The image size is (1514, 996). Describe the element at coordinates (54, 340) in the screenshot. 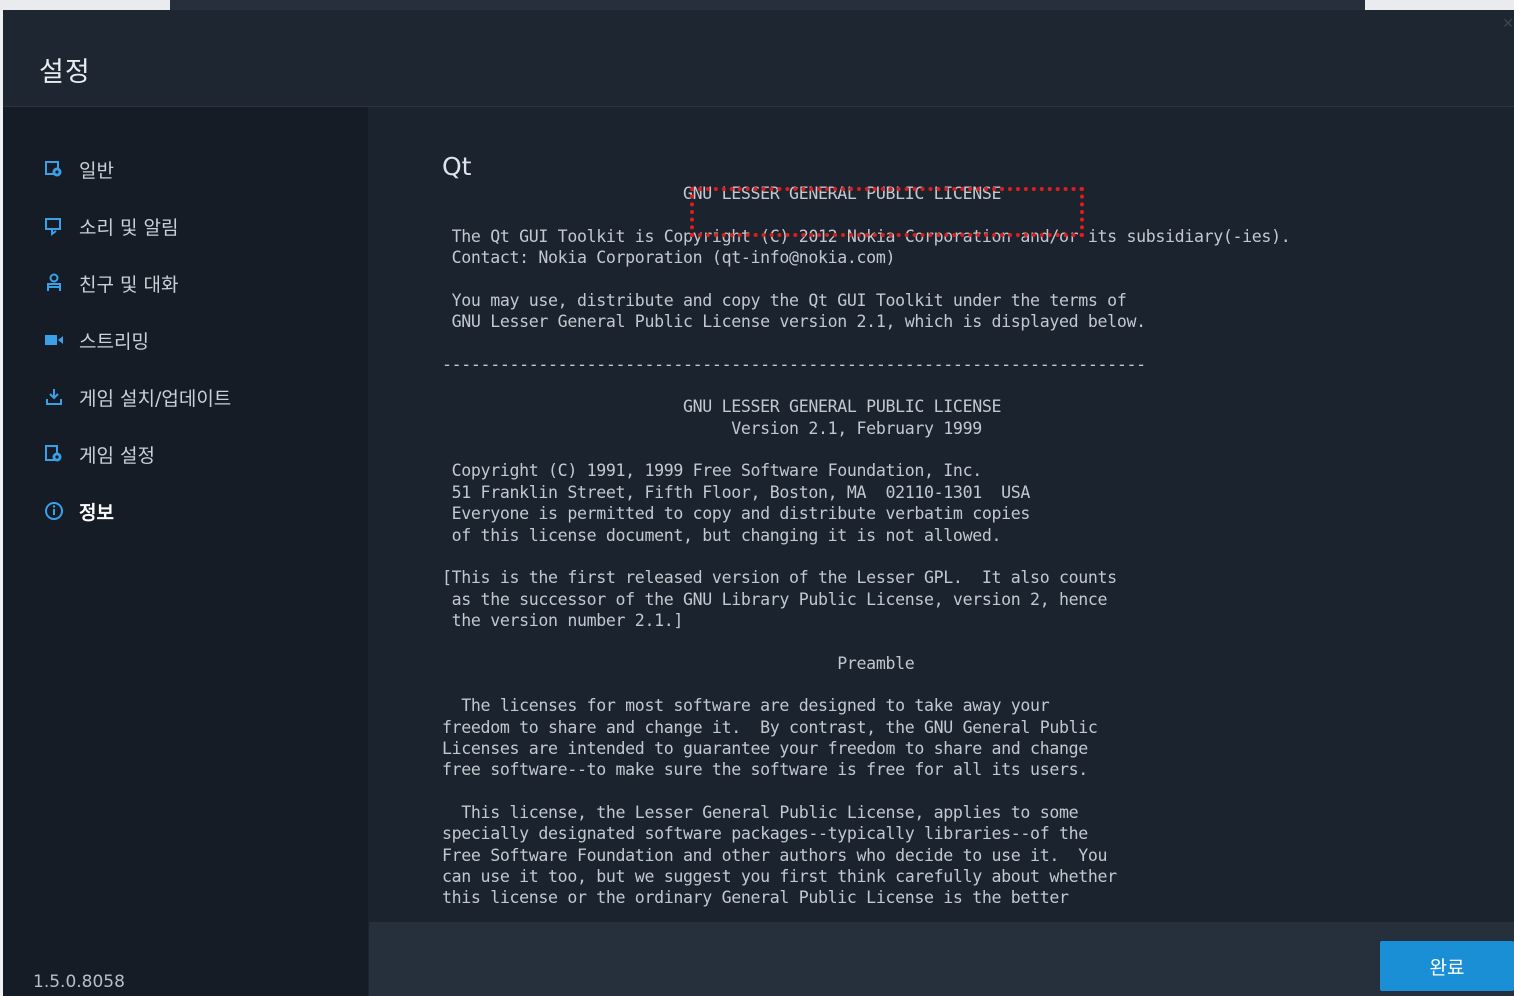

I see `camera-icon` at that location.